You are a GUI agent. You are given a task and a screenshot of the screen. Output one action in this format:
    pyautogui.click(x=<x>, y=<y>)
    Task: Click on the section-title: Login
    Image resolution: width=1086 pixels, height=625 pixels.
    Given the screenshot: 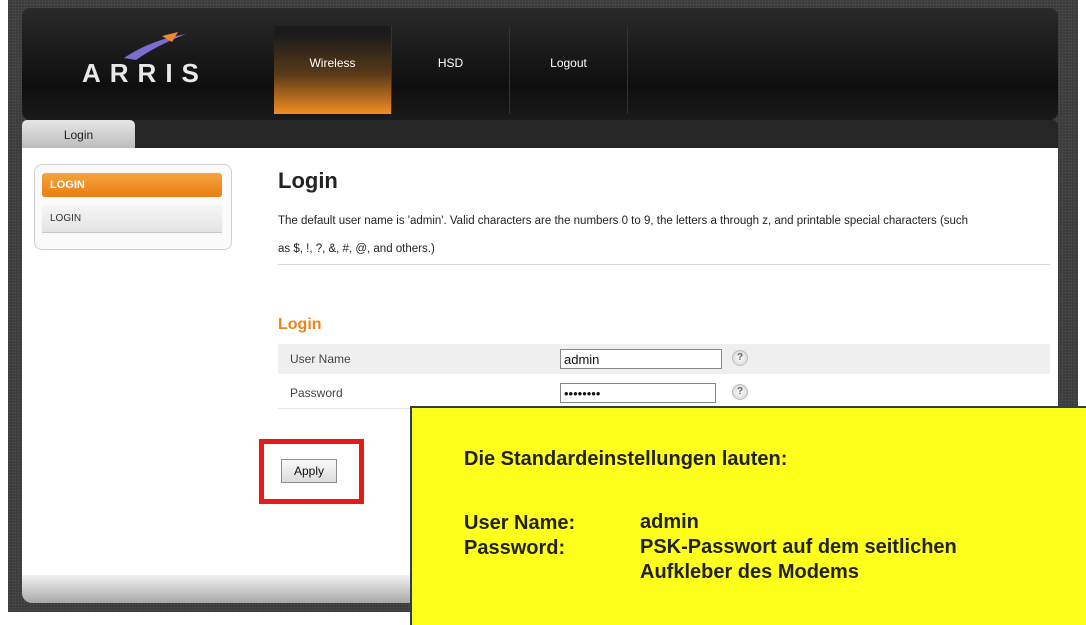 What is the action you would take?
    pyautogui.click(x=300, y=324)
    